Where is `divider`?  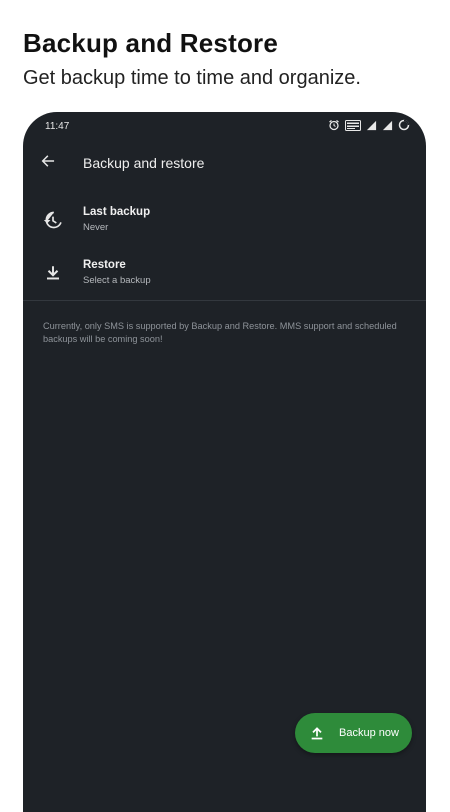 divider is located at coordinates (224, 300).